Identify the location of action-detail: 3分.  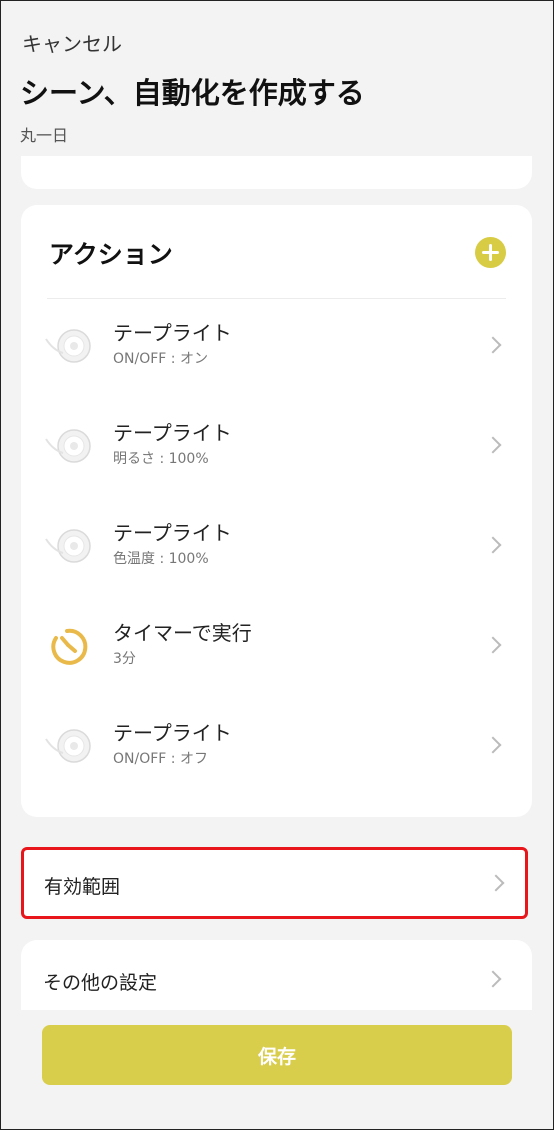
(124, 659).